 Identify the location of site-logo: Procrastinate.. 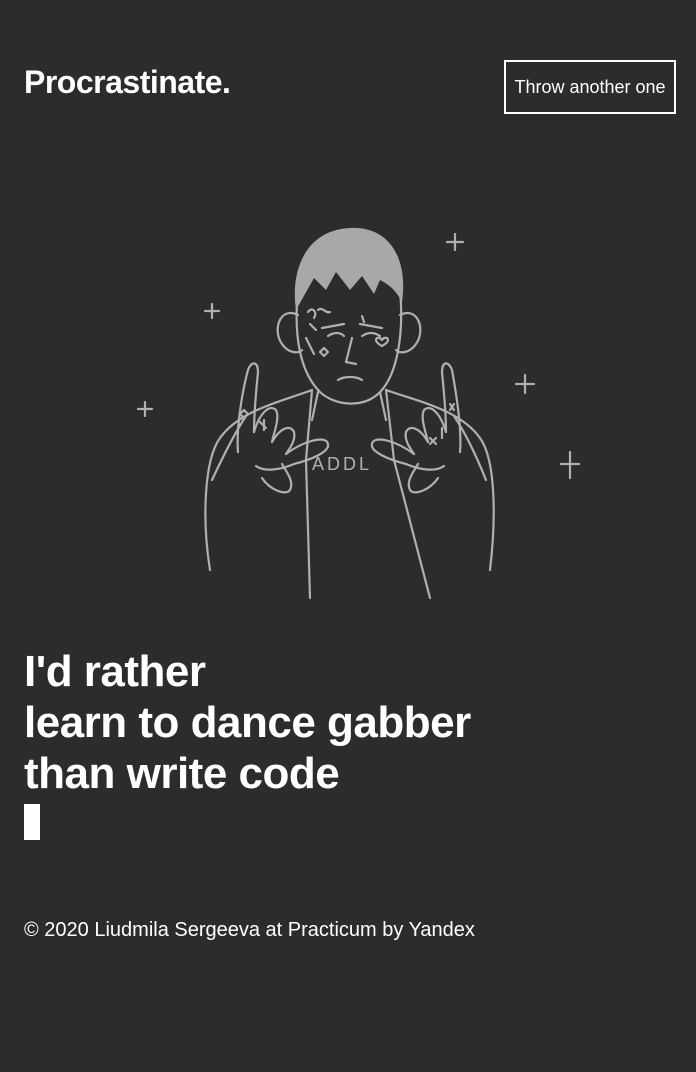
(127, 82).